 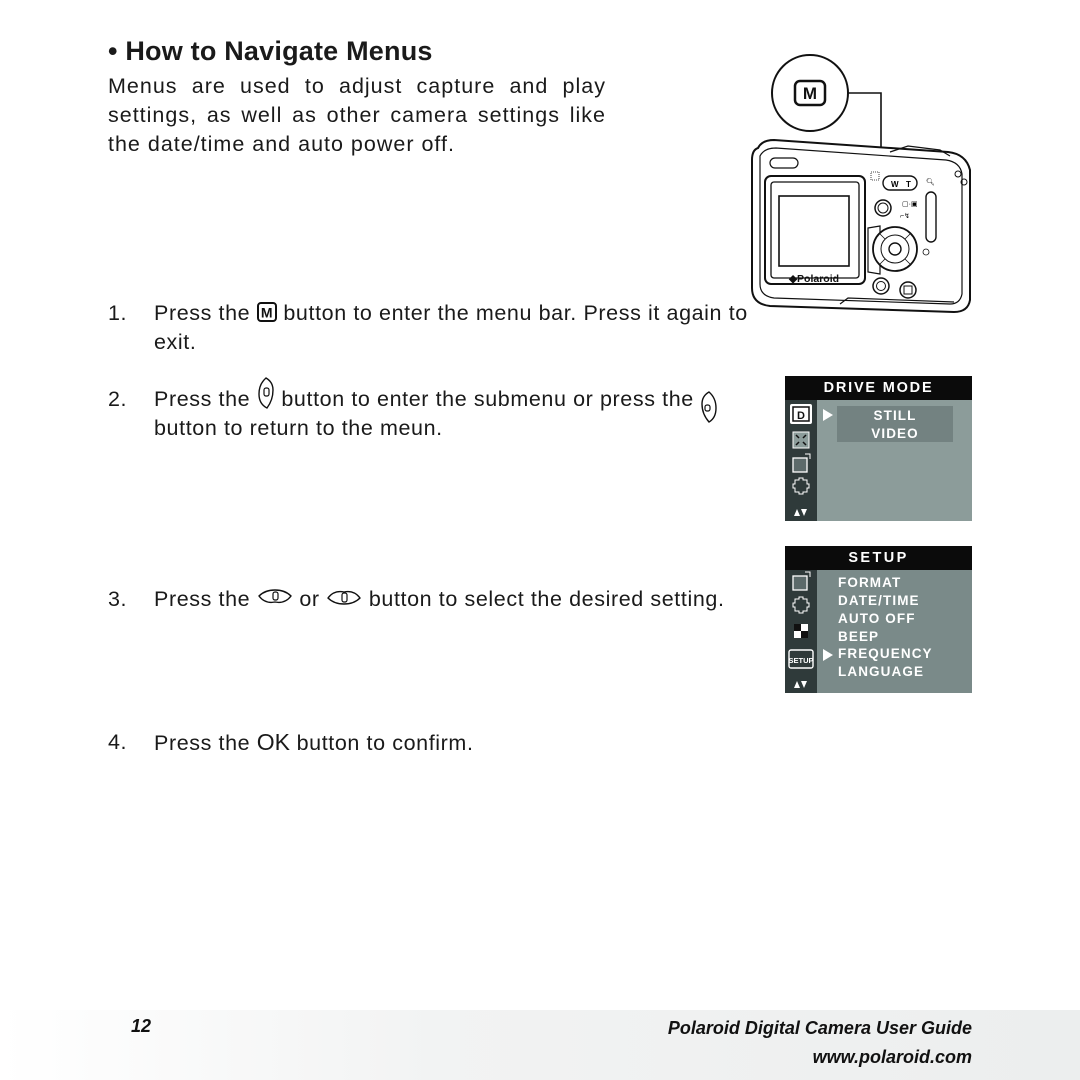 I want to click on menu-header: SETUP, so click(x=878, y=558).